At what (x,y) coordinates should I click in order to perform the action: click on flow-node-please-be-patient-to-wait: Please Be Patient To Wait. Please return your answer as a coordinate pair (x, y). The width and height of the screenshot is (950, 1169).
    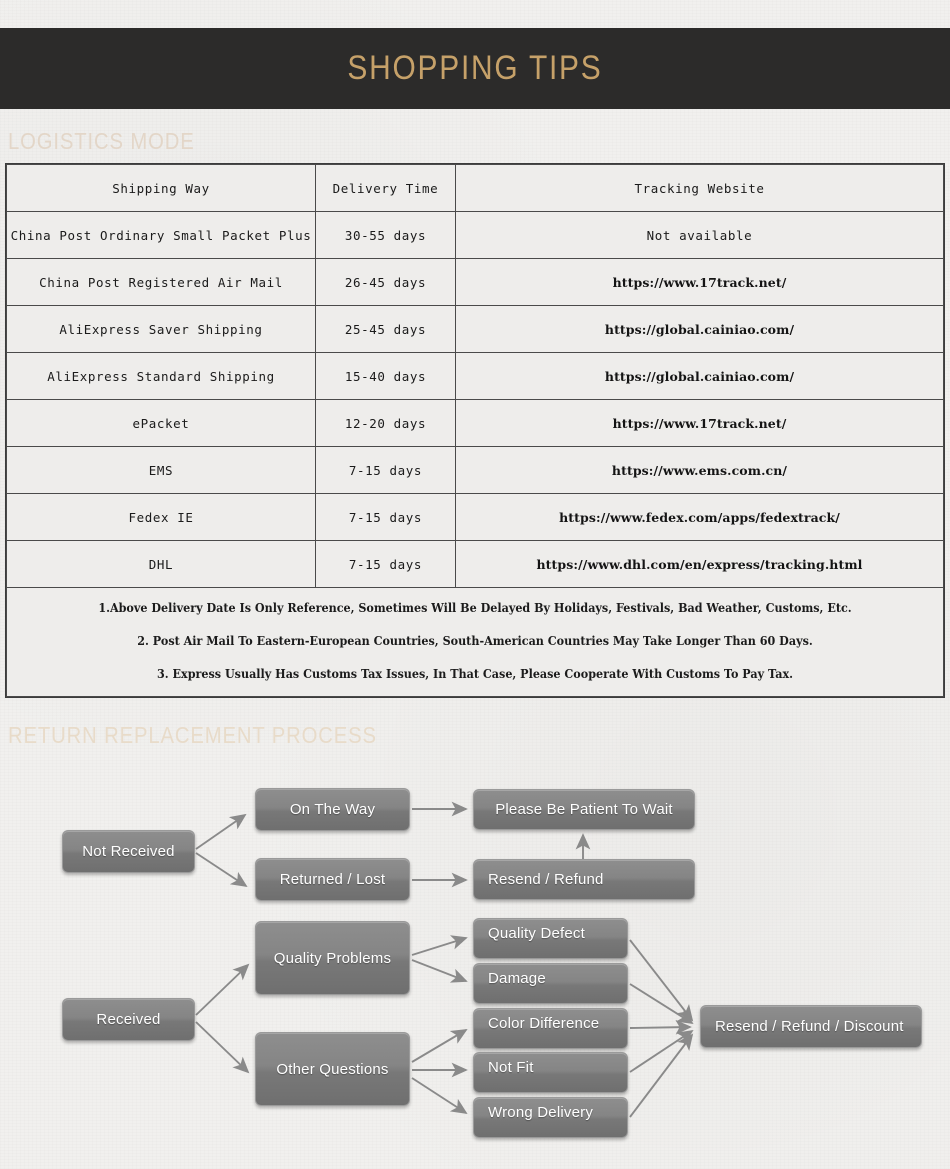
    Looking at the image, I should click on (584, 809).